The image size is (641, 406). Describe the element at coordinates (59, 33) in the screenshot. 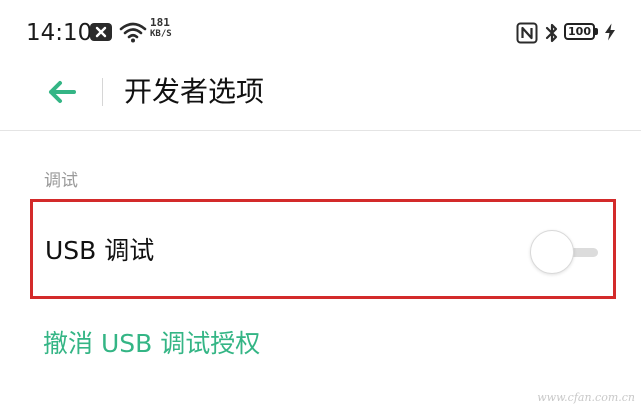

I see `status-time: 14:10` at that location.